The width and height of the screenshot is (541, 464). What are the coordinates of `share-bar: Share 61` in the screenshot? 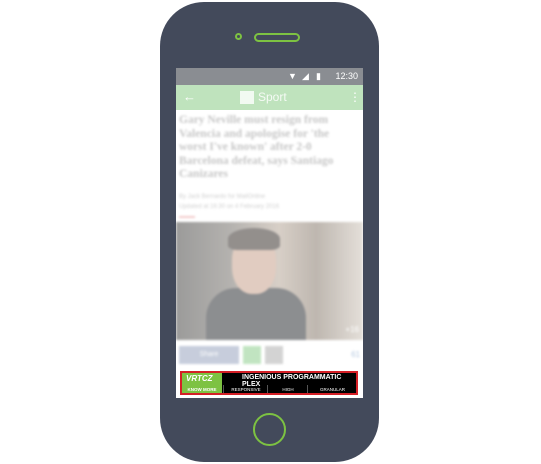 It's located at (269, 355).